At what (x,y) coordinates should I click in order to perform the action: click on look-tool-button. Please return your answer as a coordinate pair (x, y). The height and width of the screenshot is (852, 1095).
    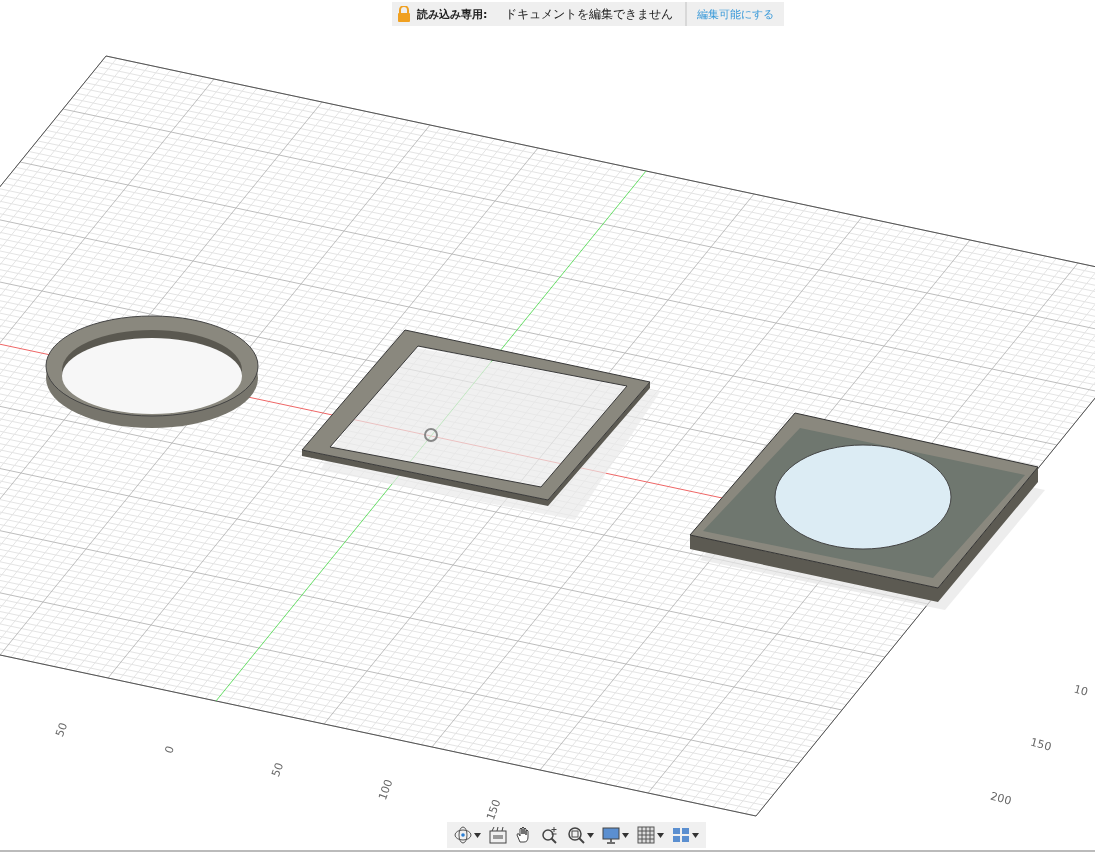
    Looking at the image, I should click on (498, 835).